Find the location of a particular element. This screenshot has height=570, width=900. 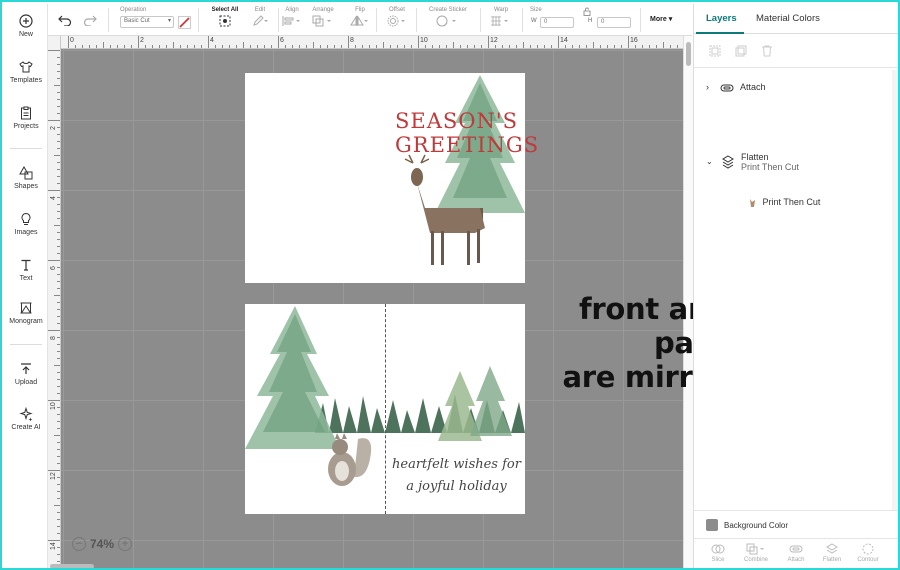

create-sticker-button: Create Sticker is located at coordinates (448, 18).